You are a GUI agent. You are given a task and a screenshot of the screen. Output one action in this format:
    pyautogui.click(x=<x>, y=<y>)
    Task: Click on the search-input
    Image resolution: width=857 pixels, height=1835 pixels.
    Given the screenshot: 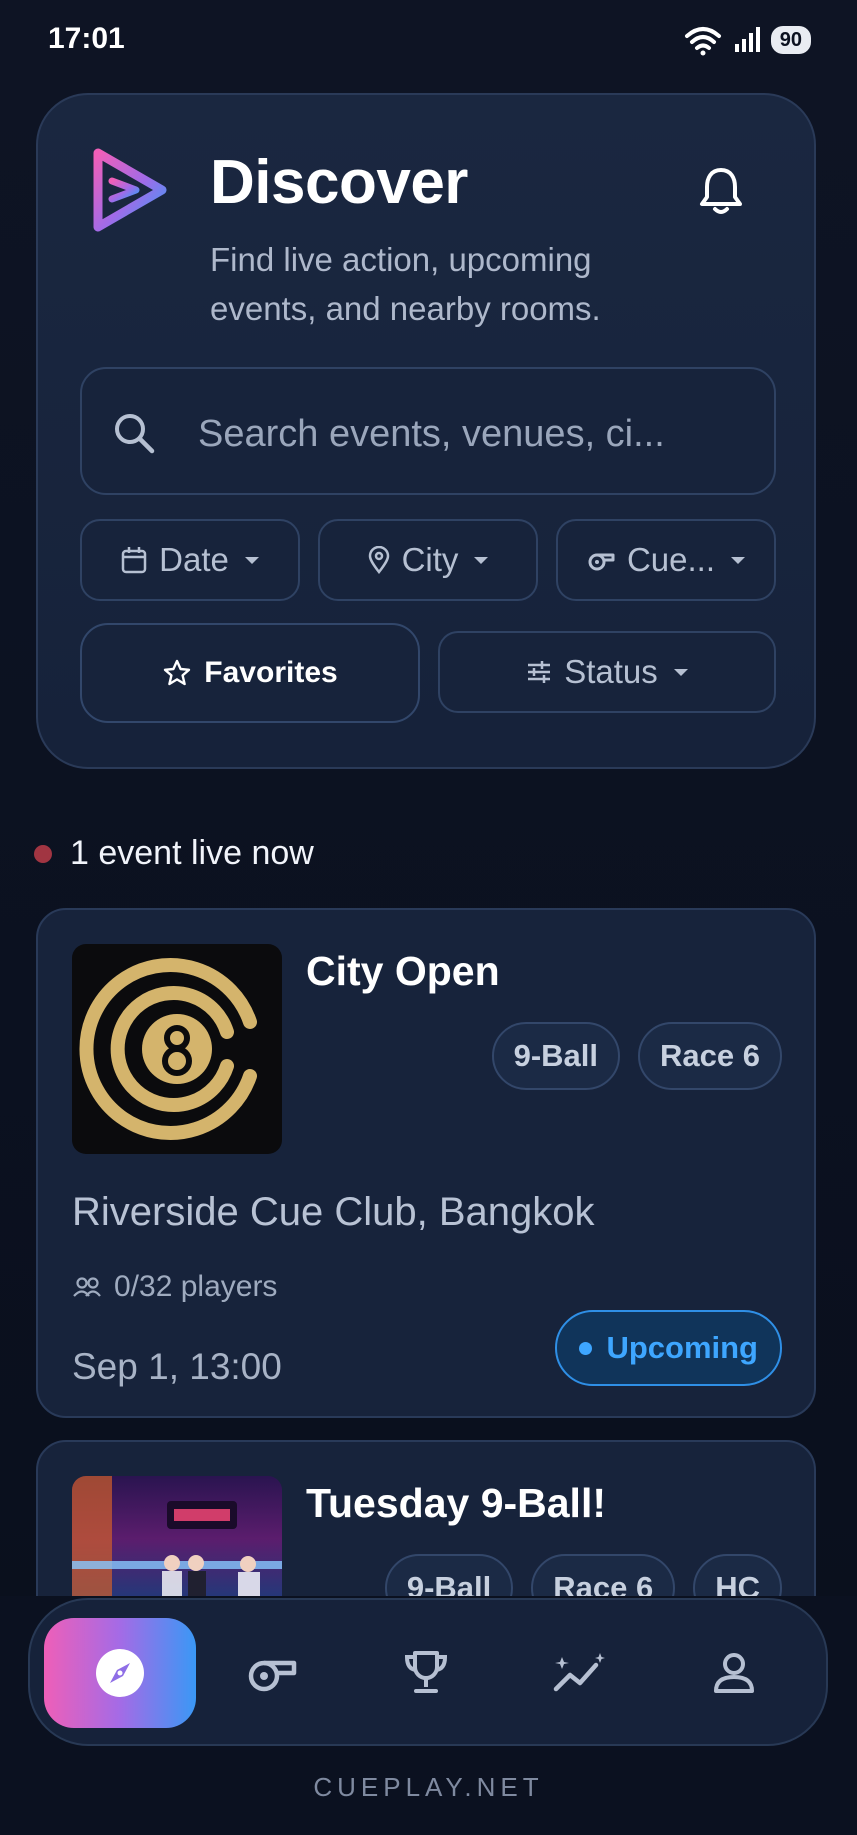 What is the action you would take?
    pyautogui.click(x=473, y=434)
    